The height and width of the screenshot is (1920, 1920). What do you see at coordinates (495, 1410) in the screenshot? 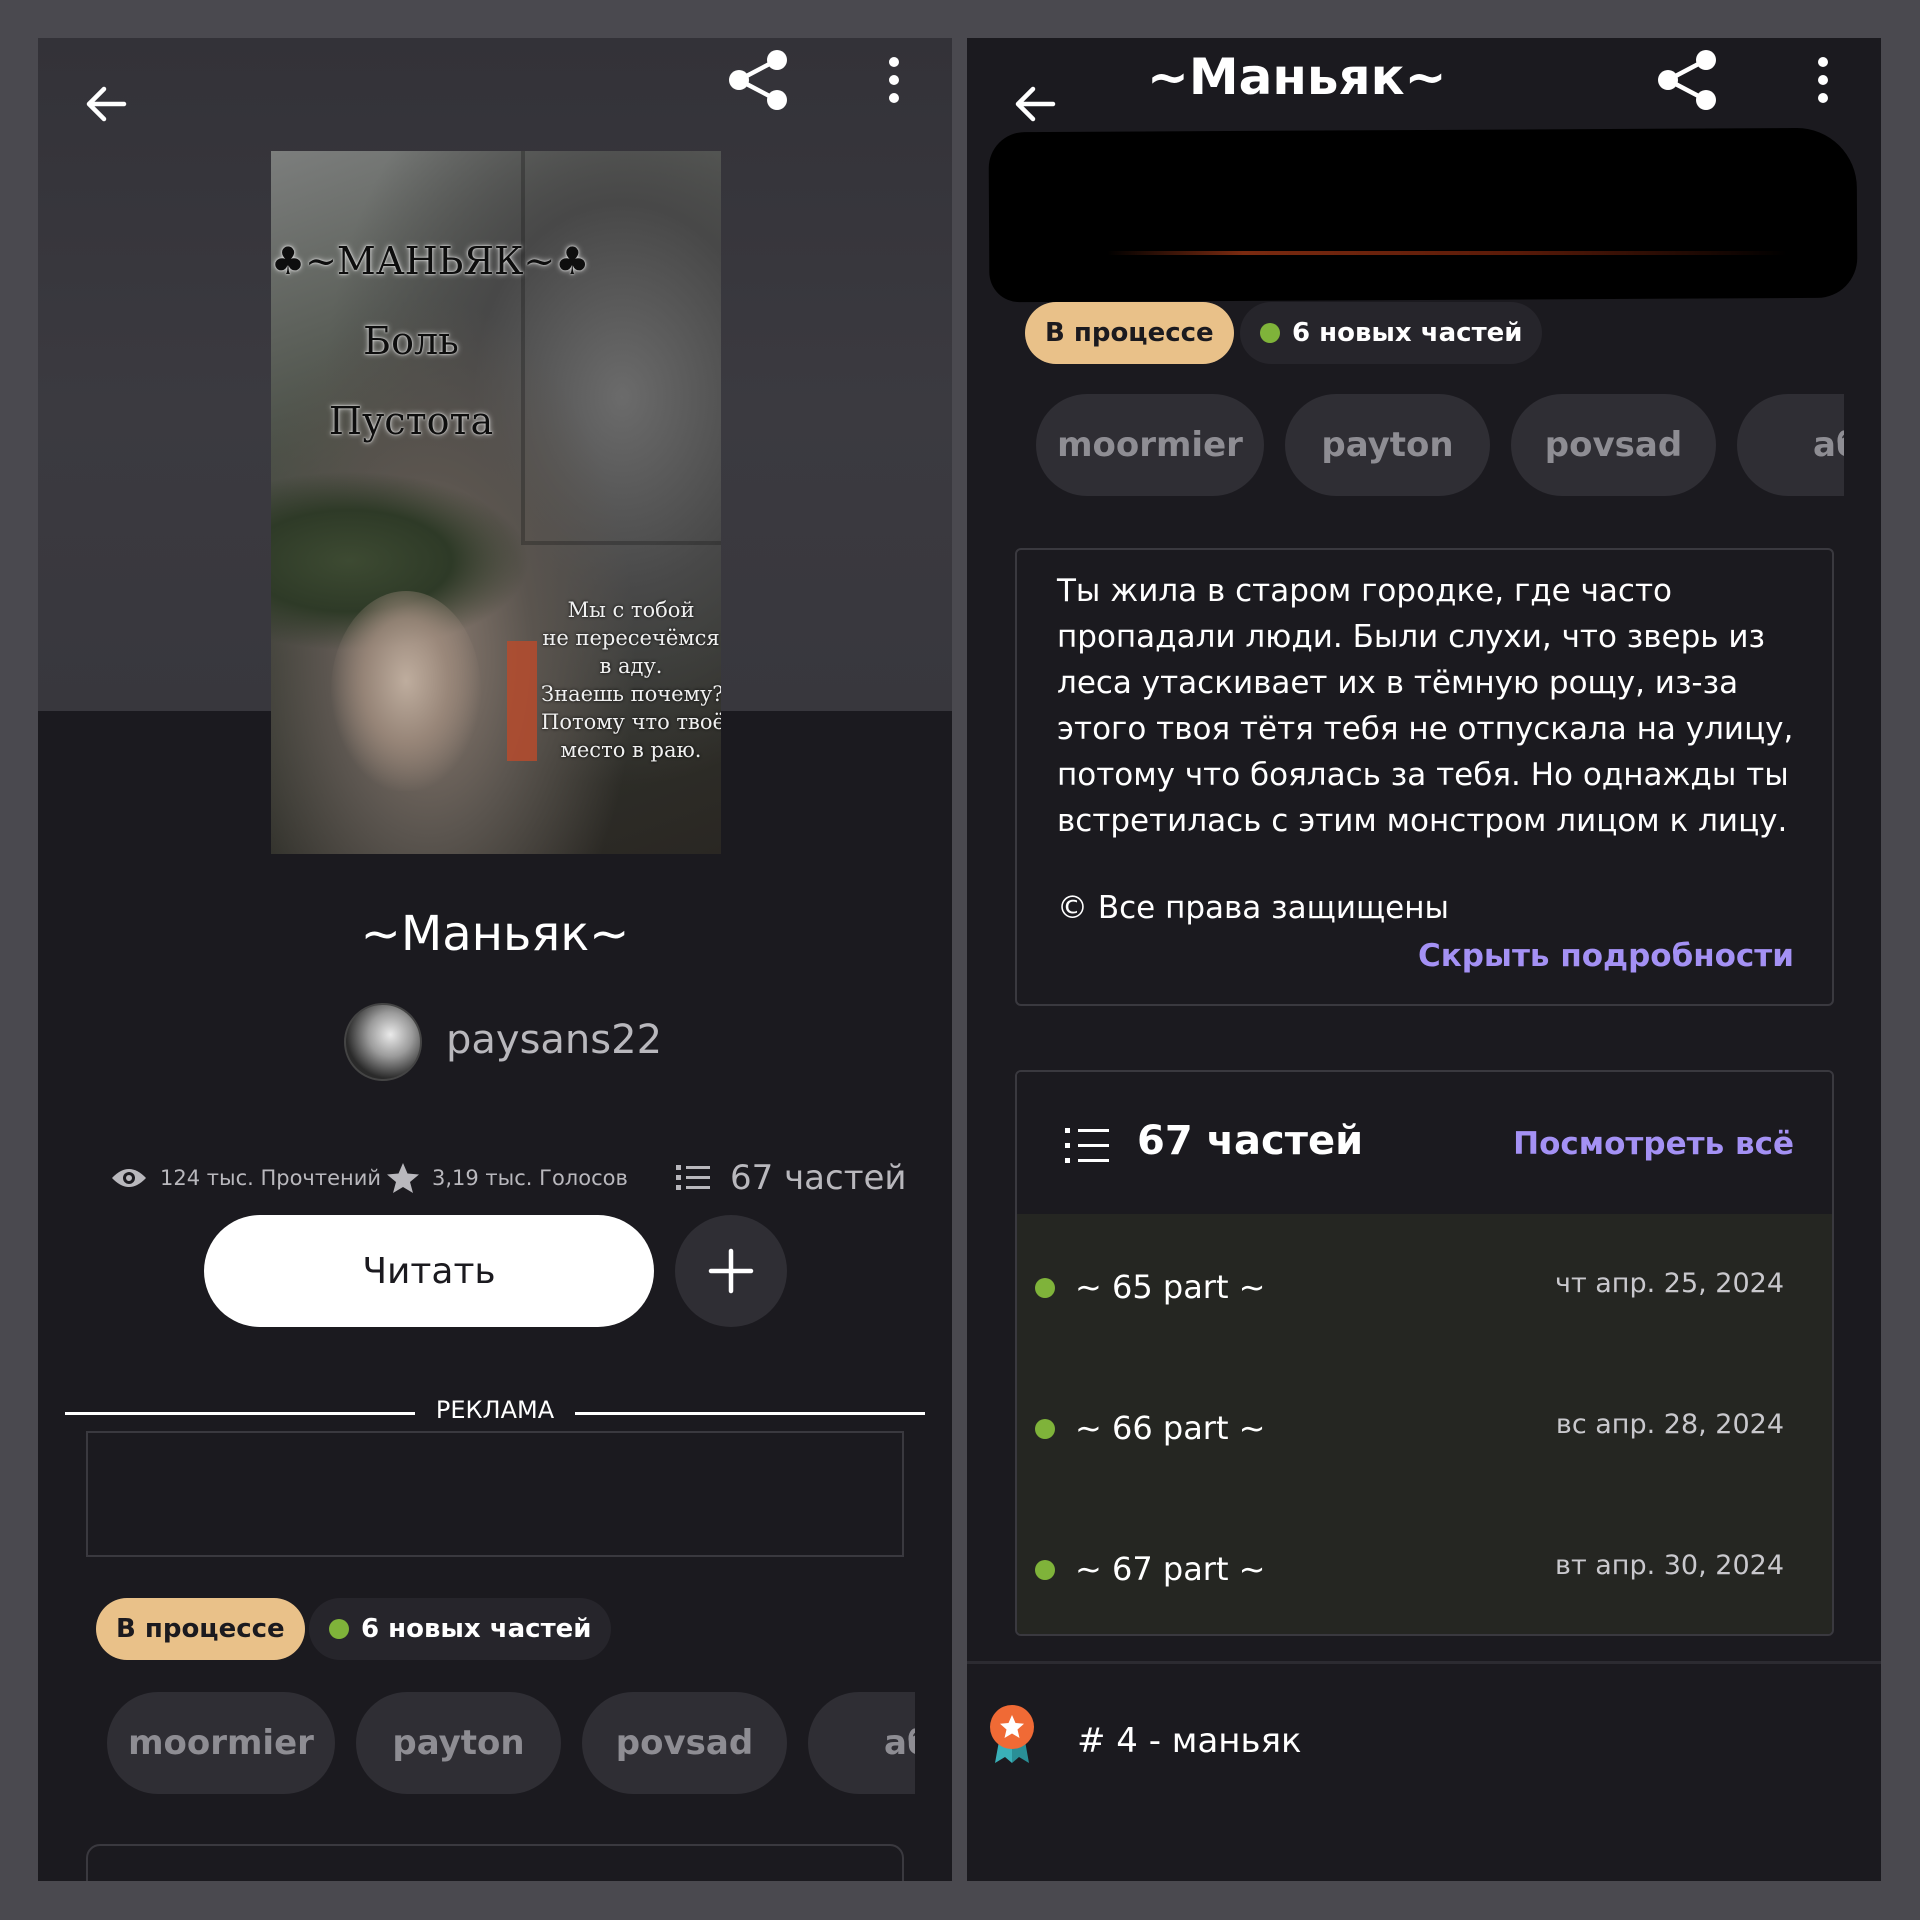
I see `ad-label: РЕКЛАМА` at bounding box center [495, 1410].